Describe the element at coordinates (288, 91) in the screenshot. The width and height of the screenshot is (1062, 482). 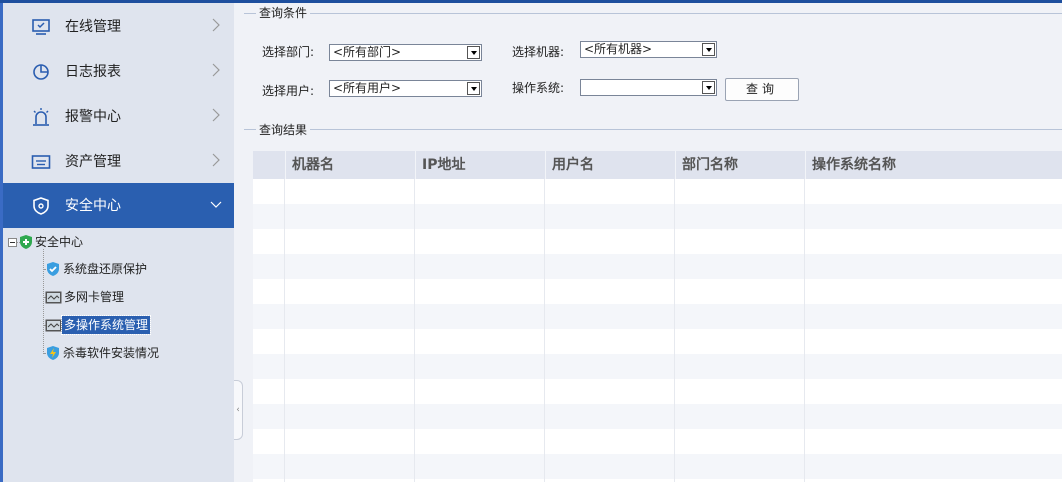
I see `user-label: 选择用户:` at that location.